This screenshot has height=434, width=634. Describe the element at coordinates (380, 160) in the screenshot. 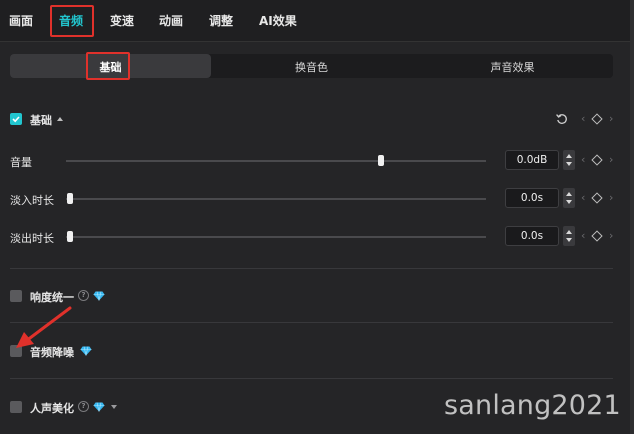

I see `volume-slider-thumb` at that location.